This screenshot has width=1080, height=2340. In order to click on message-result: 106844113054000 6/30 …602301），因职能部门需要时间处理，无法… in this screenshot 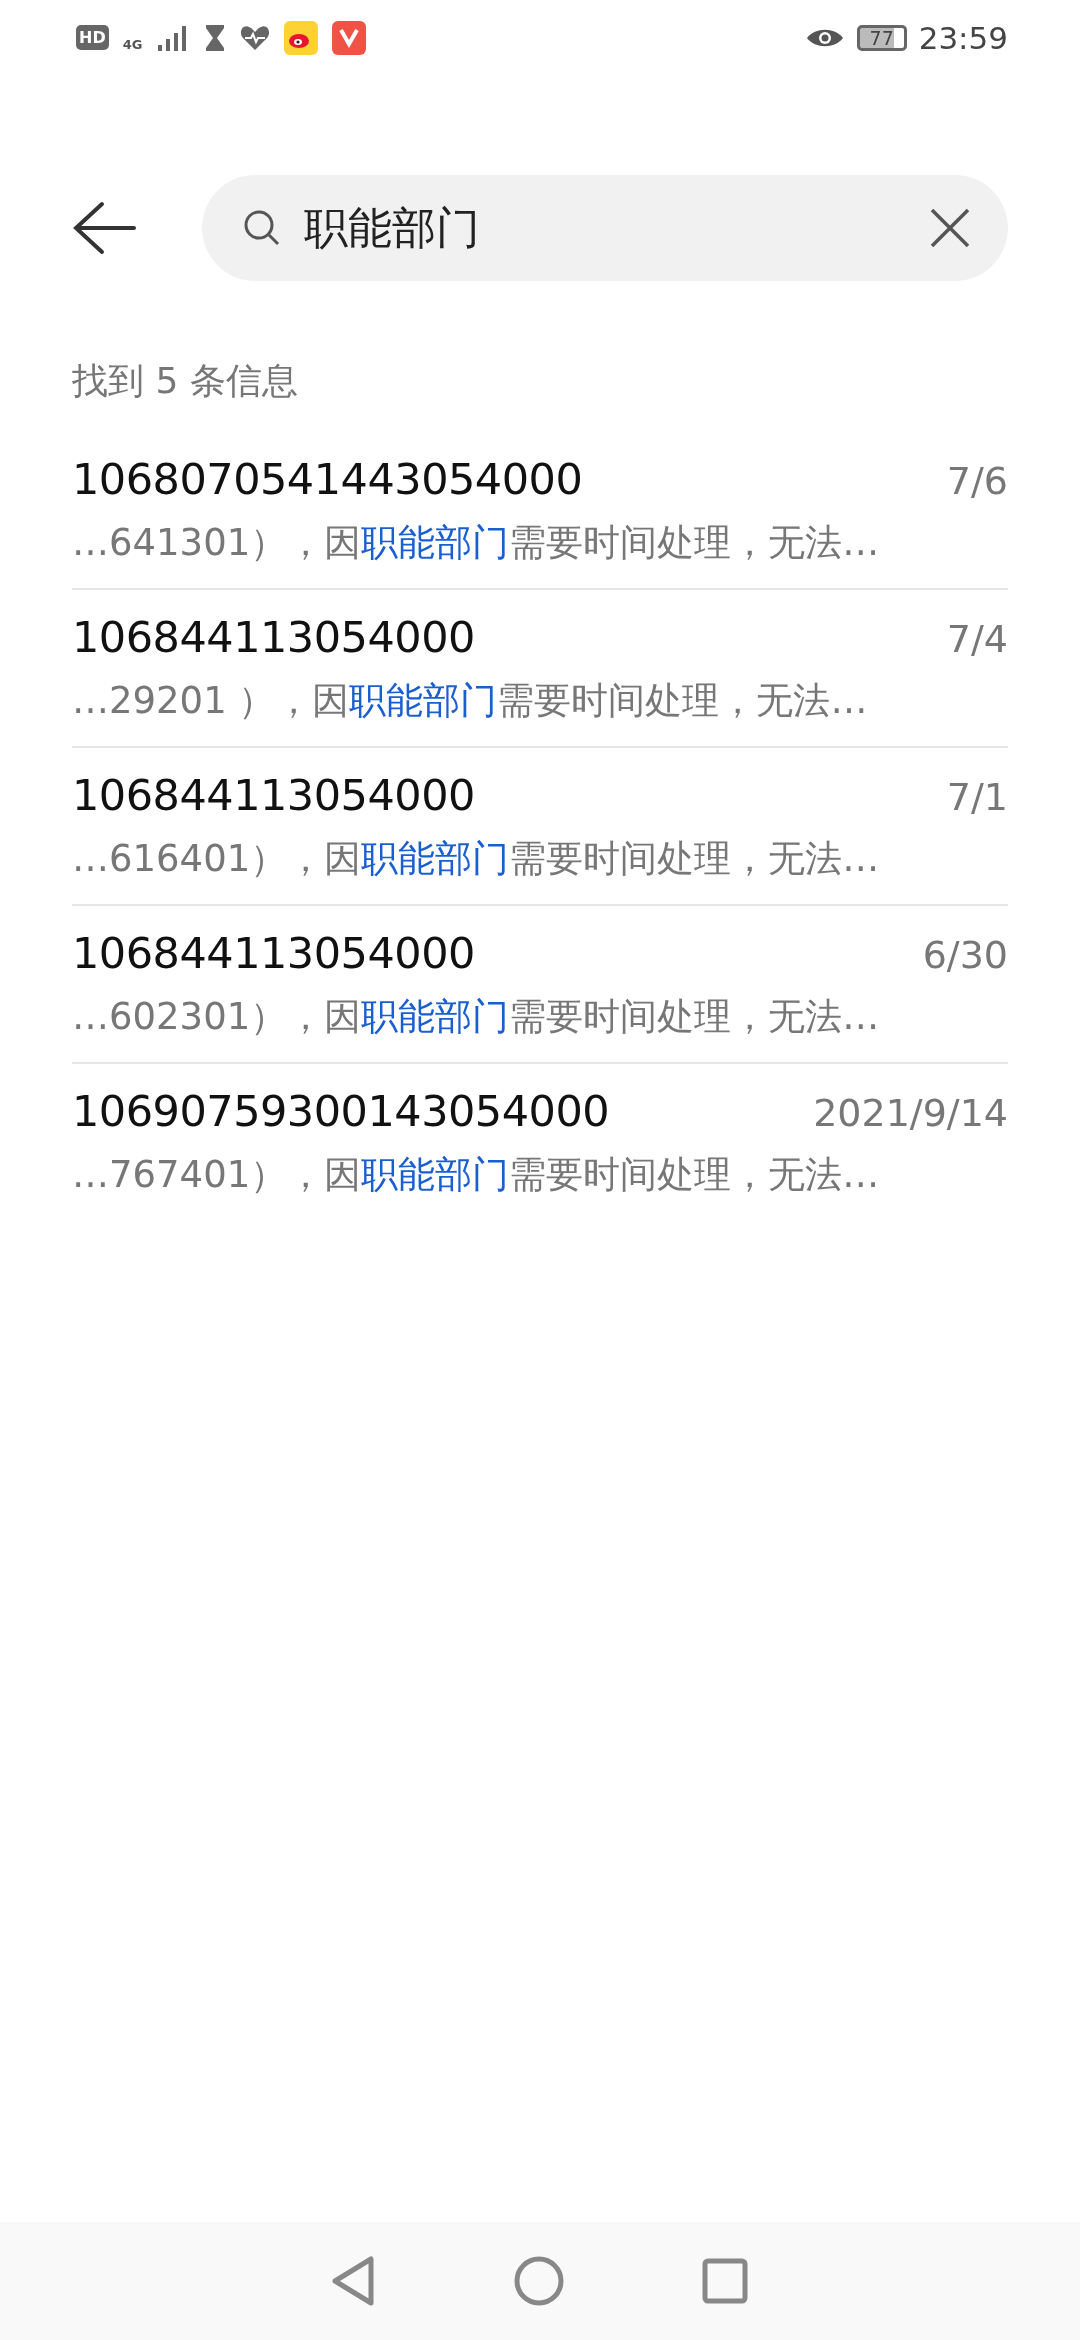, I will do `click(540, 985)`.